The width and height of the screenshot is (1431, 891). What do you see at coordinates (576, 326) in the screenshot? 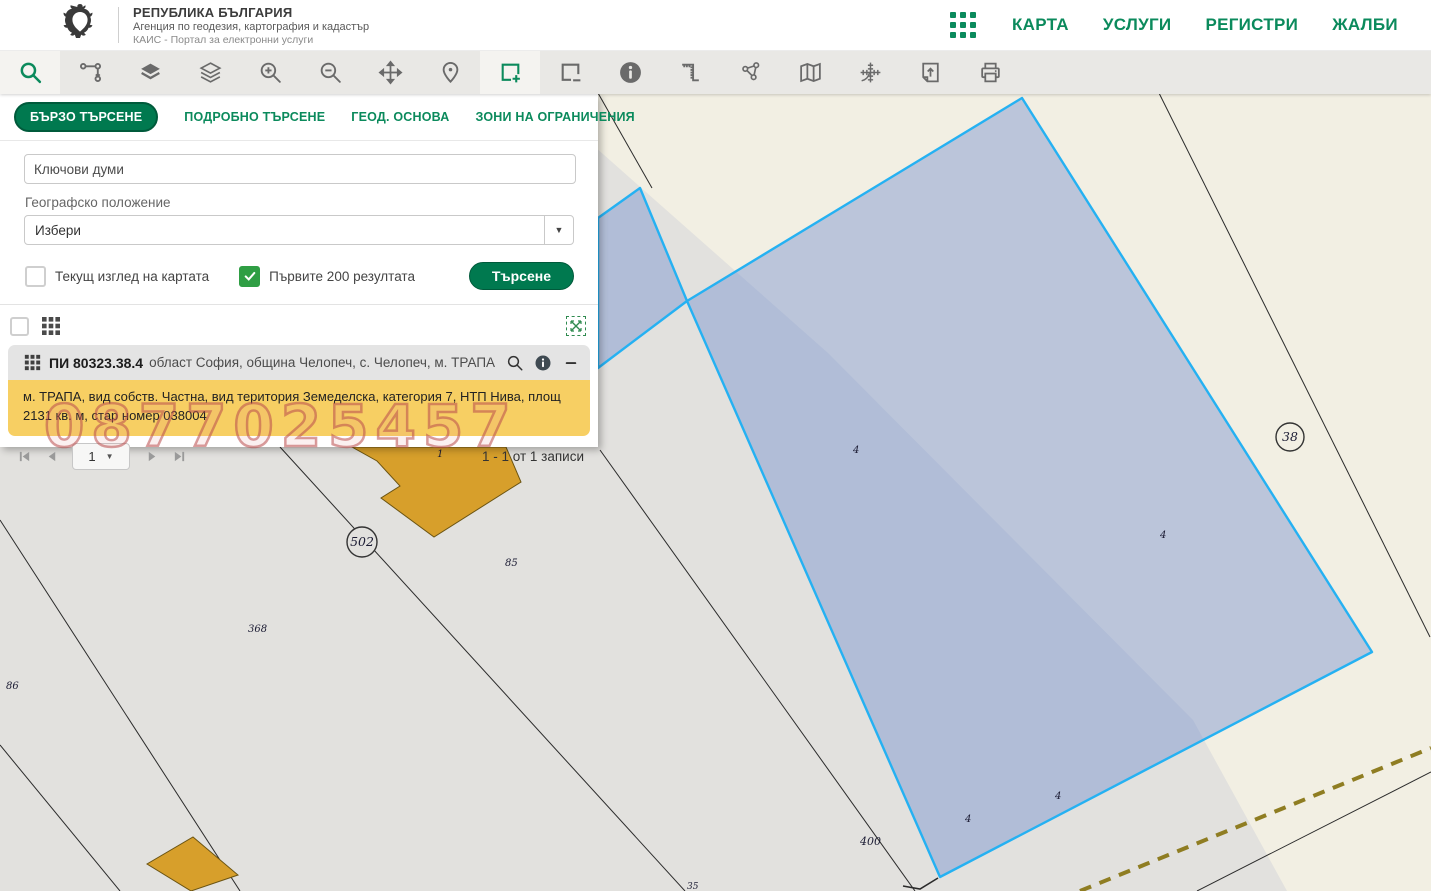
I see `expand-results-icon` at bounding box center [576, 326].